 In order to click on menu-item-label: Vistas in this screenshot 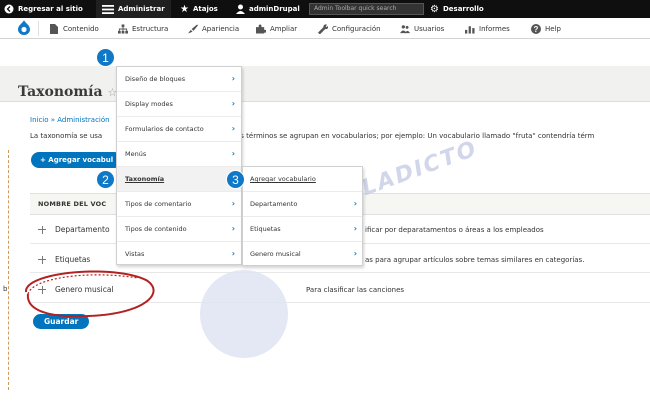, I will do `click(135, 254)`.